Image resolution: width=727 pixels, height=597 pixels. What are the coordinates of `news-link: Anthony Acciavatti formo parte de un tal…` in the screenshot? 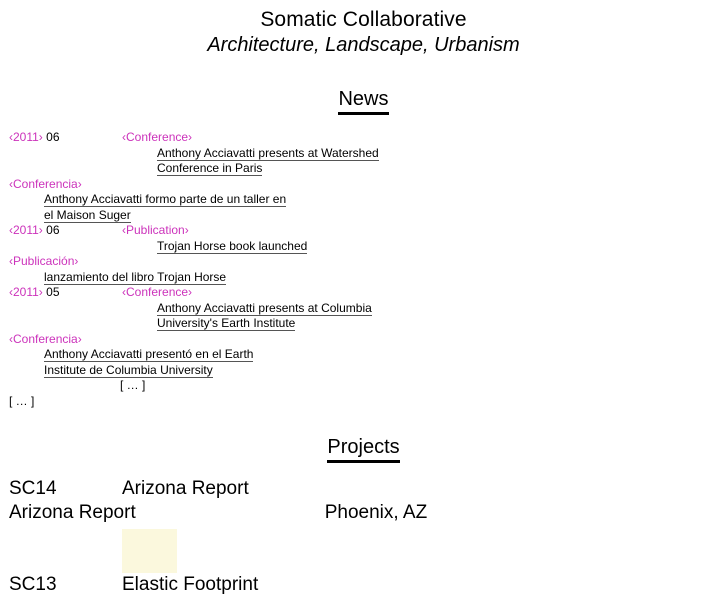 It's located at (165, 199).